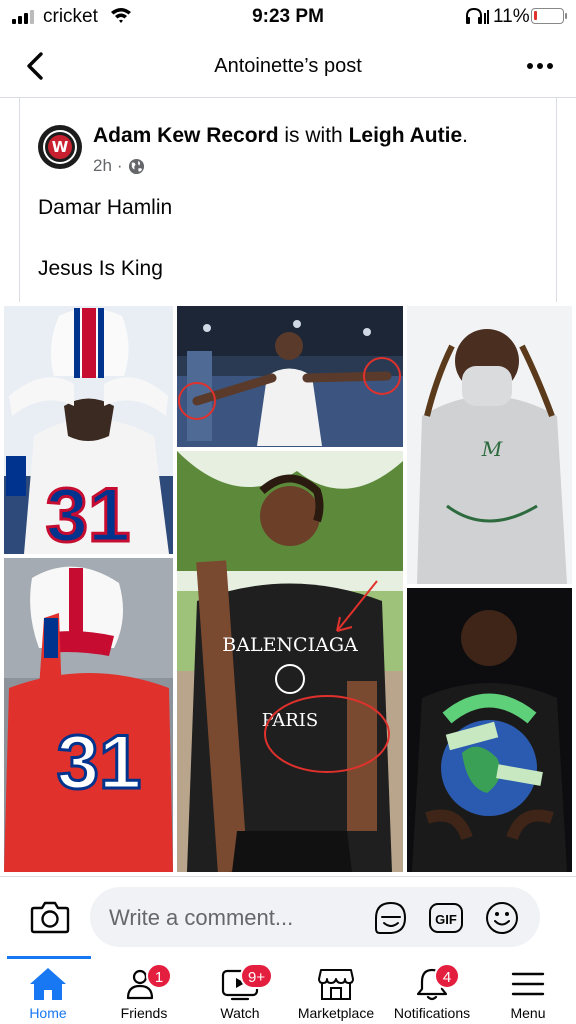  Describe the element at coordinates (528, 984) in the screenshot. I see `menu-icon` at that location.